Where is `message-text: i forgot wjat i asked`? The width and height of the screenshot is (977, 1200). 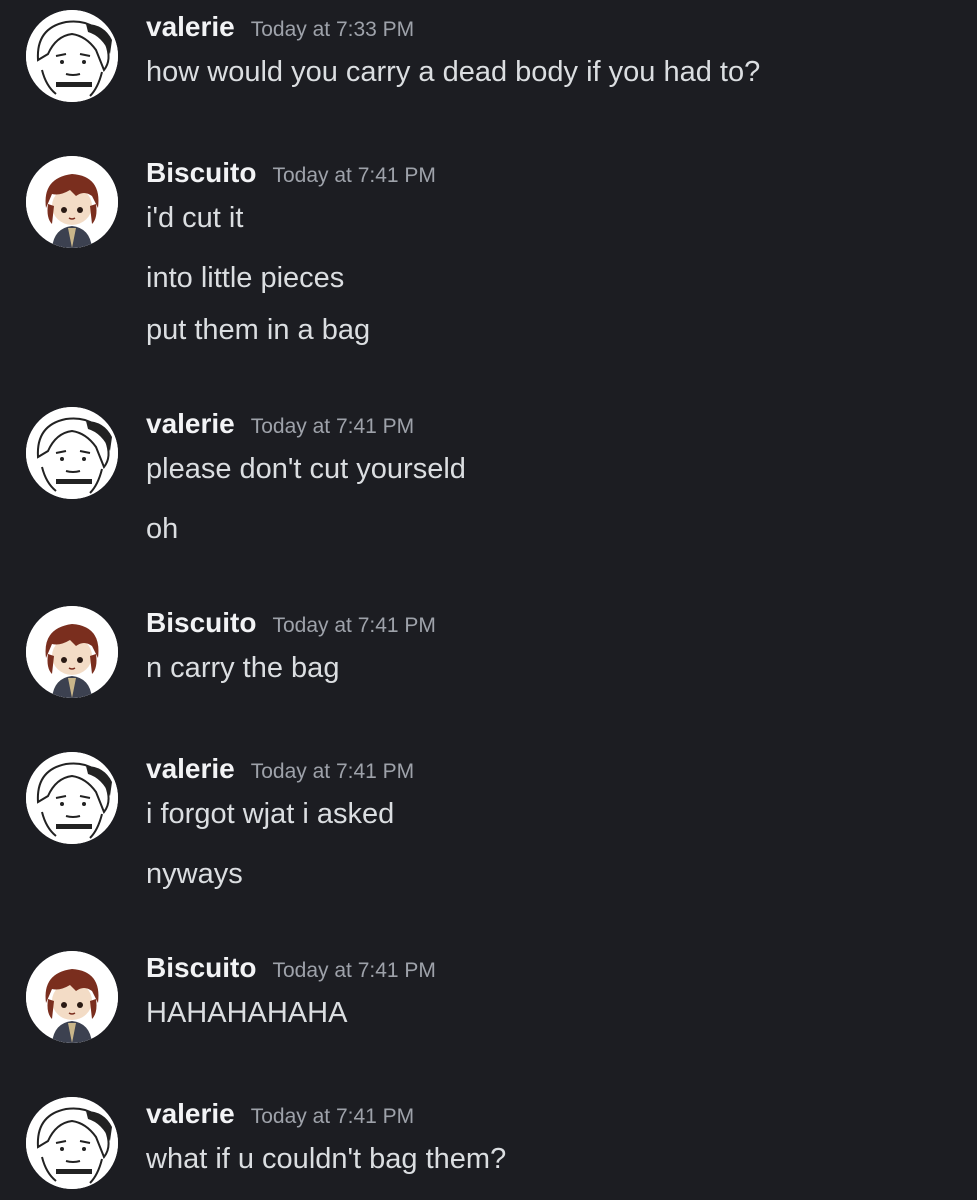
message-text: i forgot wjat i asked is located at coordinates (270, 814).